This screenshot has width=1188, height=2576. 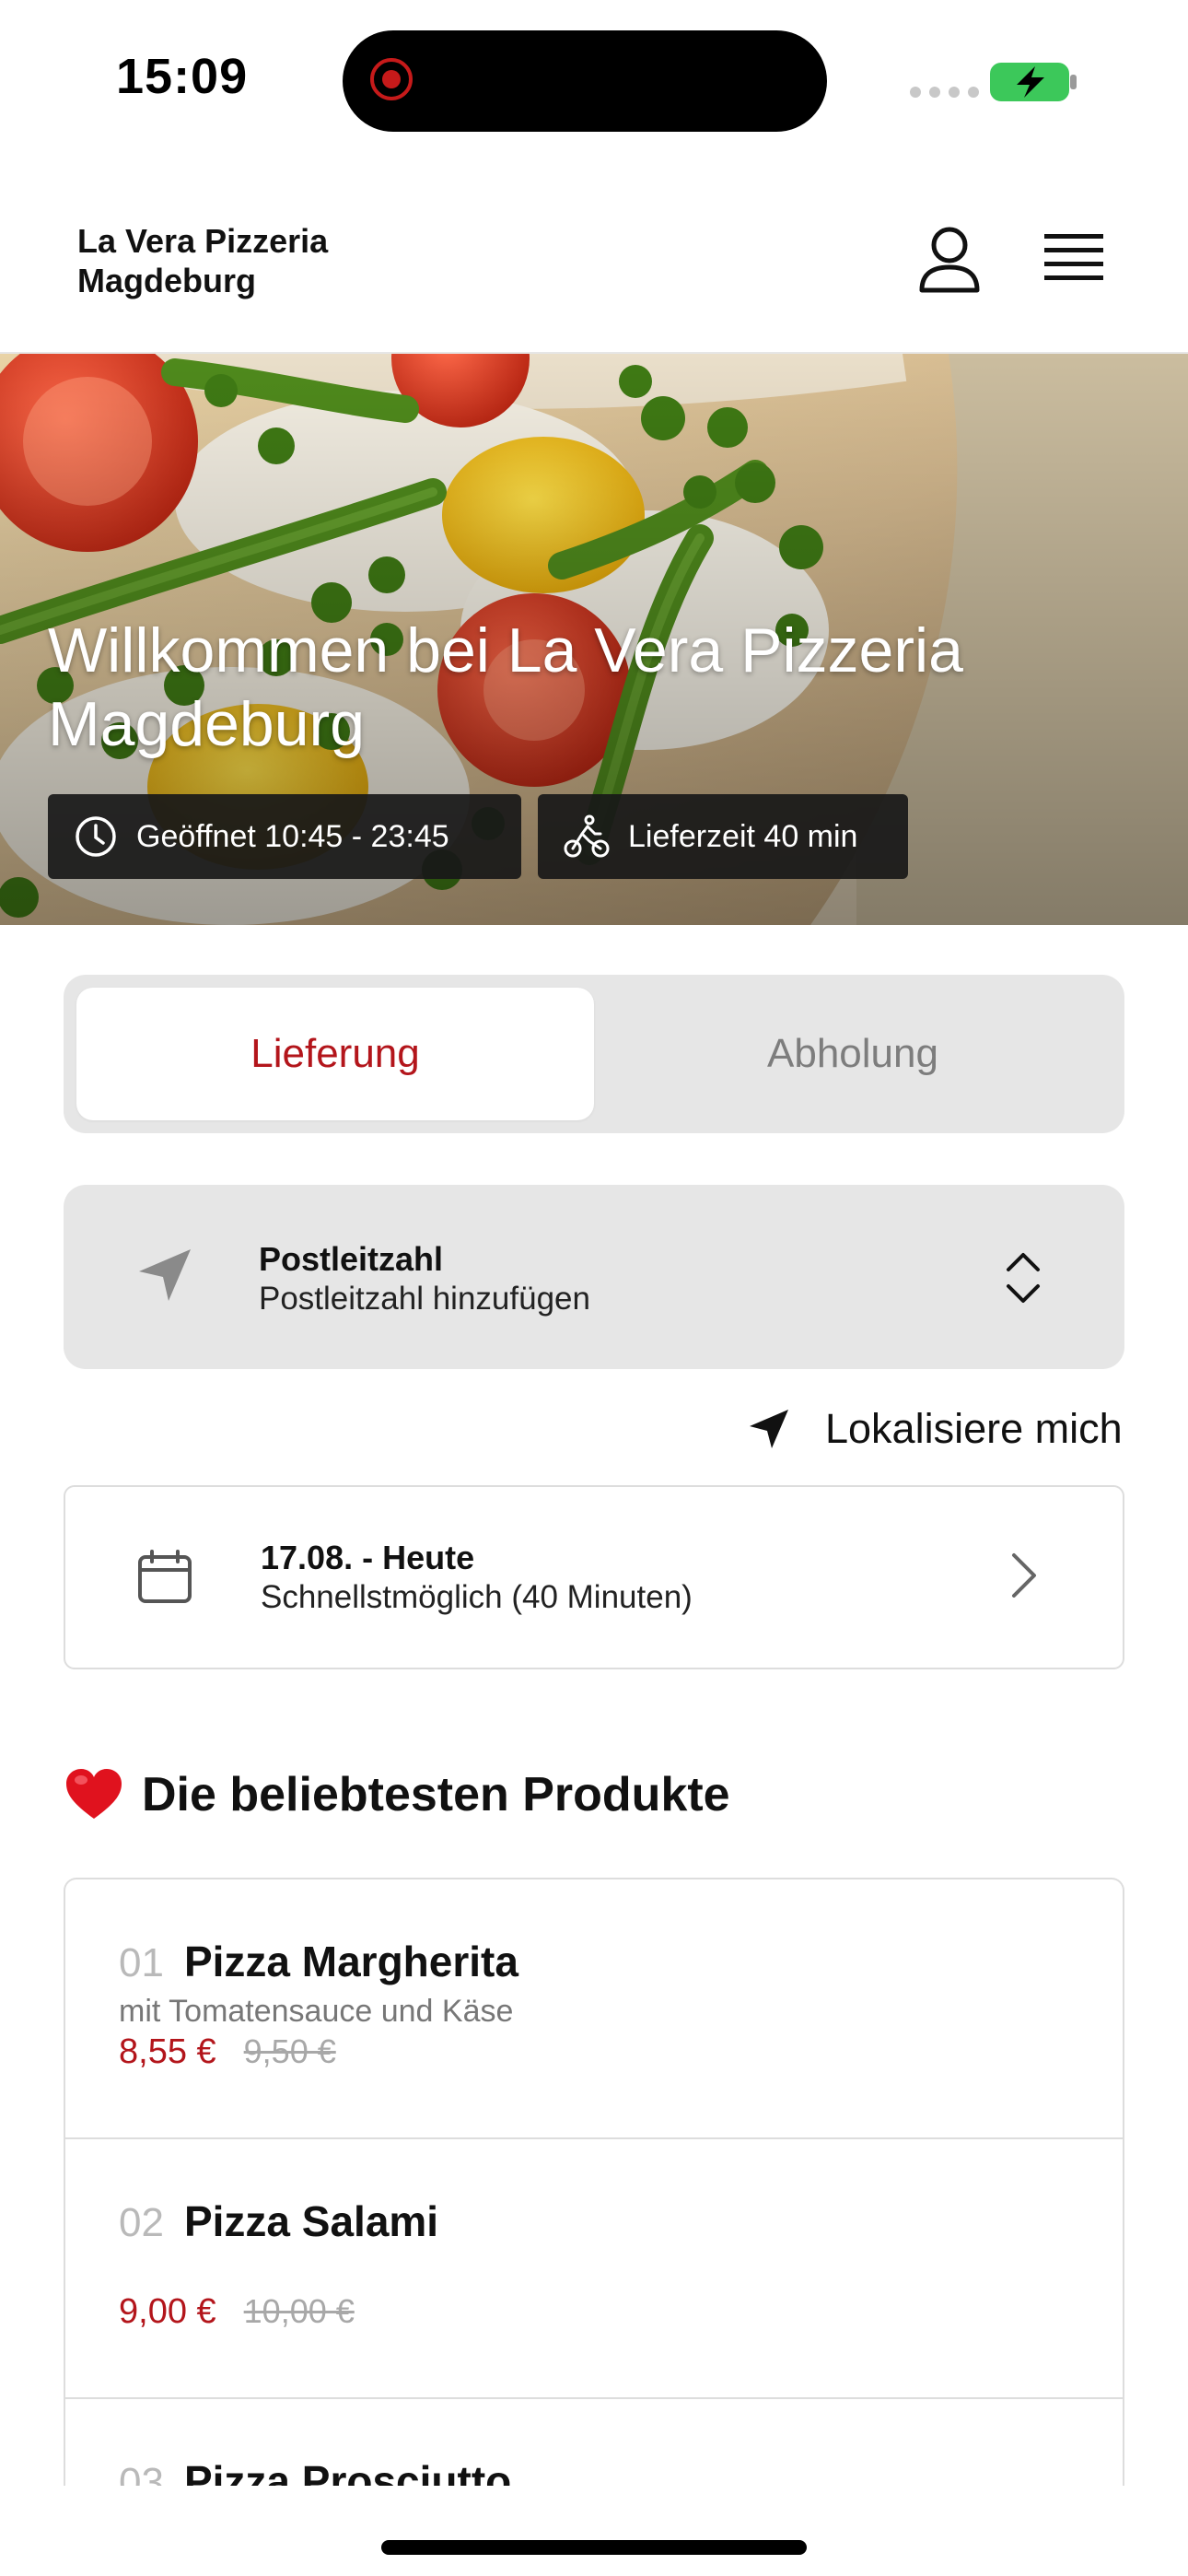 I want to click on order-mode-switch: Lieferung Abholung, so click(x=594, y=1054).